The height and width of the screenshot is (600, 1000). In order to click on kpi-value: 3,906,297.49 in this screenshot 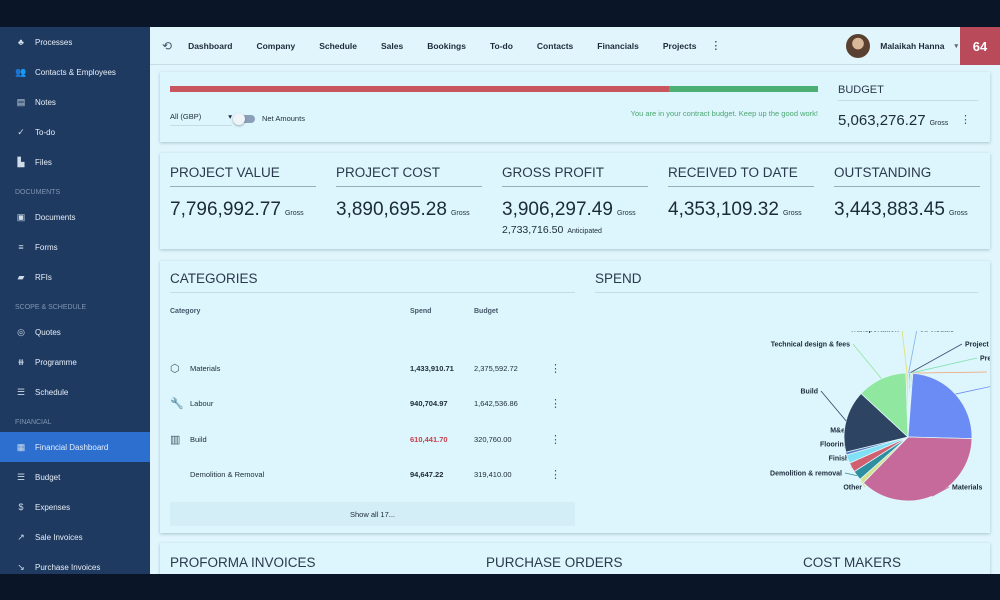, I will do `click(557, 209)`.